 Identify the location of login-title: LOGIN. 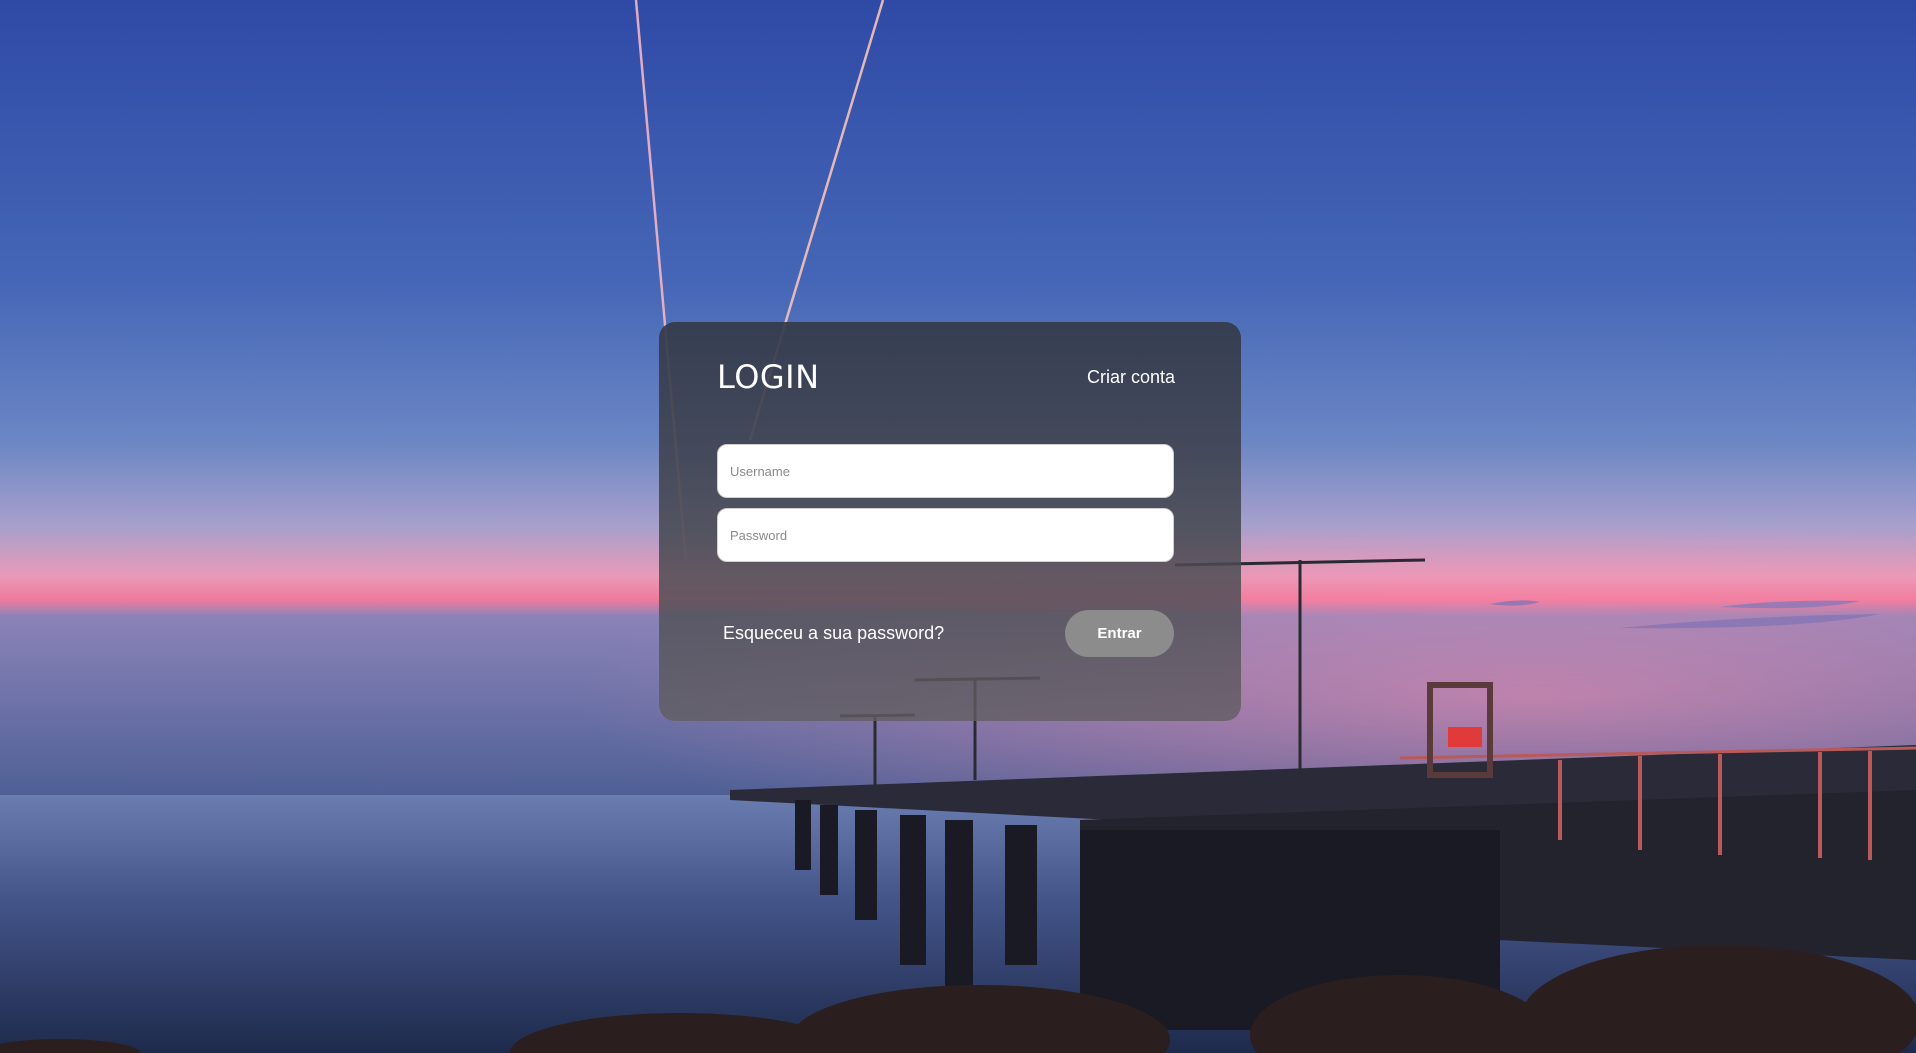
(768, 377).